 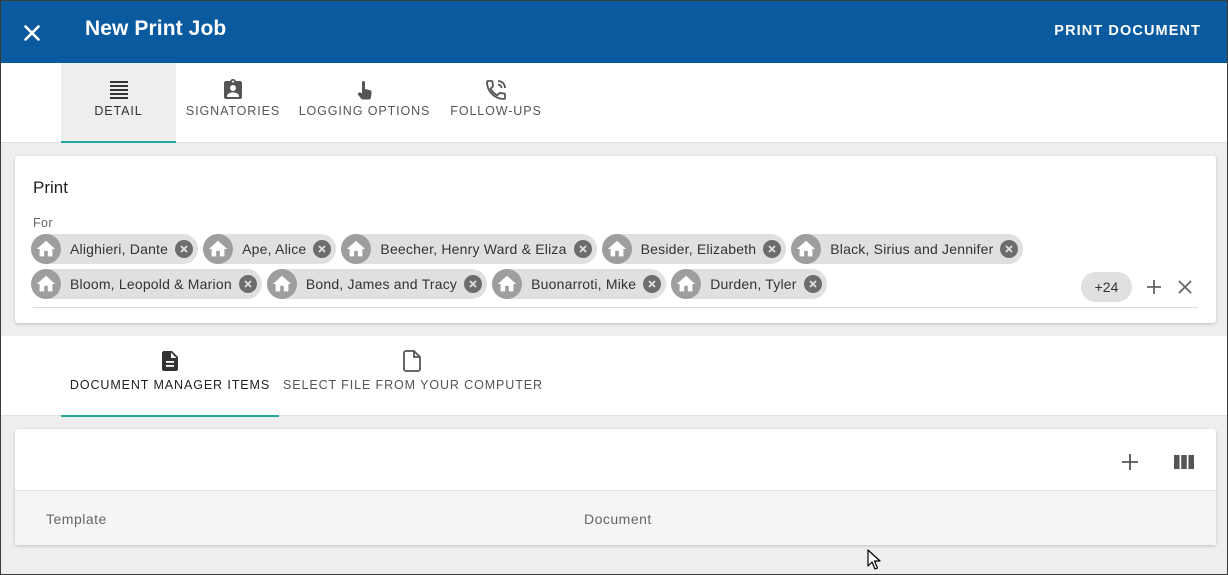 What do you see at coordinates (1184, 462) in the screenshot?
I see `columns-icon` at bounding box center [1184, 462].